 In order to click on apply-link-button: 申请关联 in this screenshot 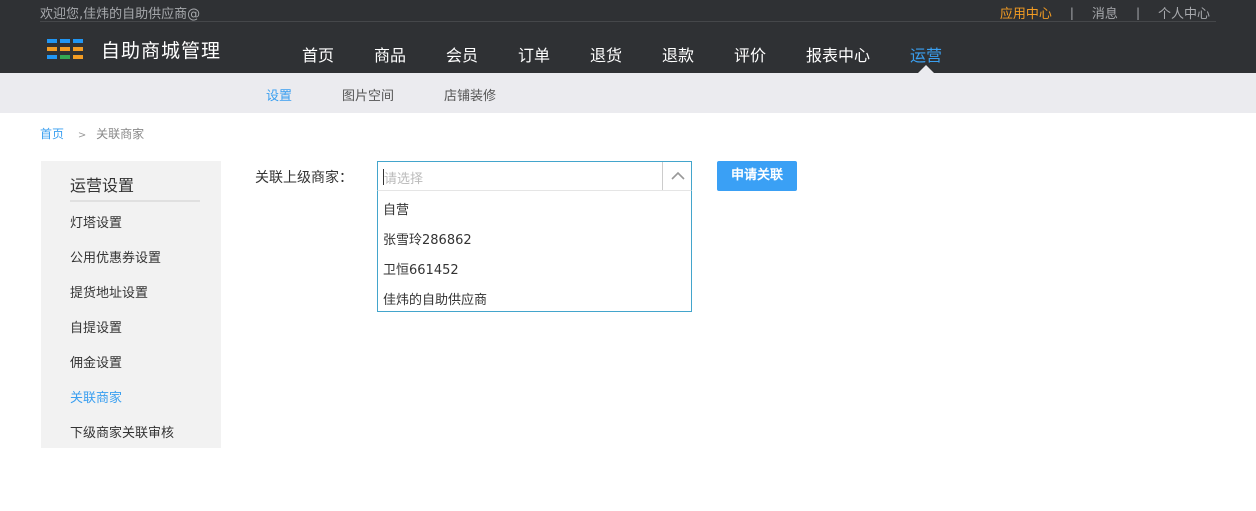, I will do `click(757, 176)`.